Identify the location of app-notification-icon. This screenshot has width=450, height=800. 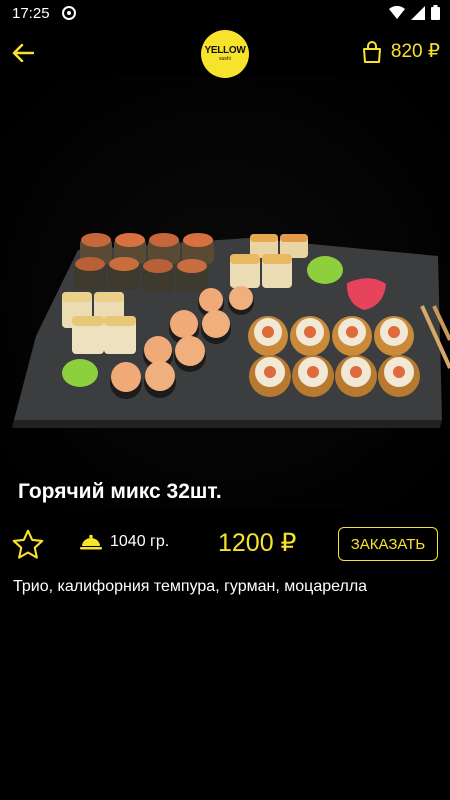
(69, 13).